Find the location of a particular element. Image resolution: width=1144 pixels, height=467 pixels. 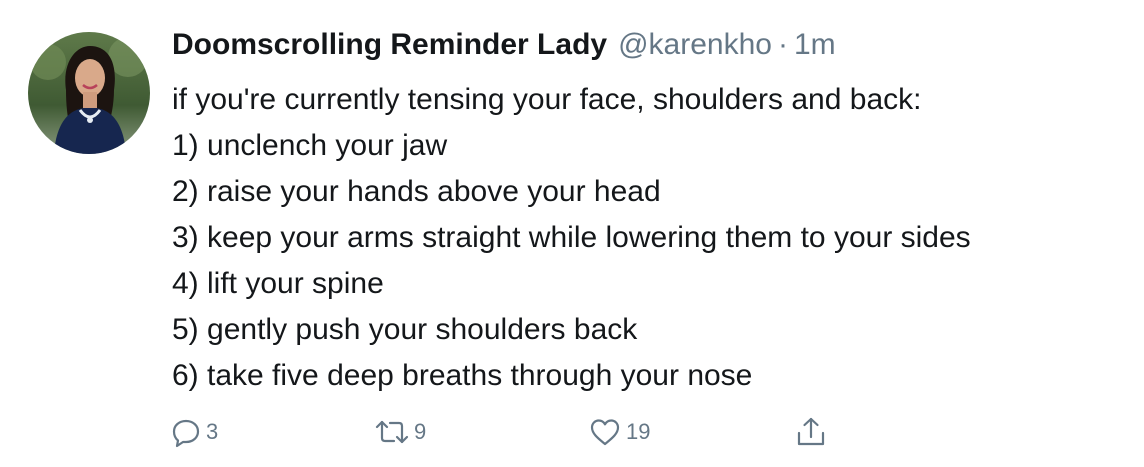

heart-icon is located at coordinates (605, 432).